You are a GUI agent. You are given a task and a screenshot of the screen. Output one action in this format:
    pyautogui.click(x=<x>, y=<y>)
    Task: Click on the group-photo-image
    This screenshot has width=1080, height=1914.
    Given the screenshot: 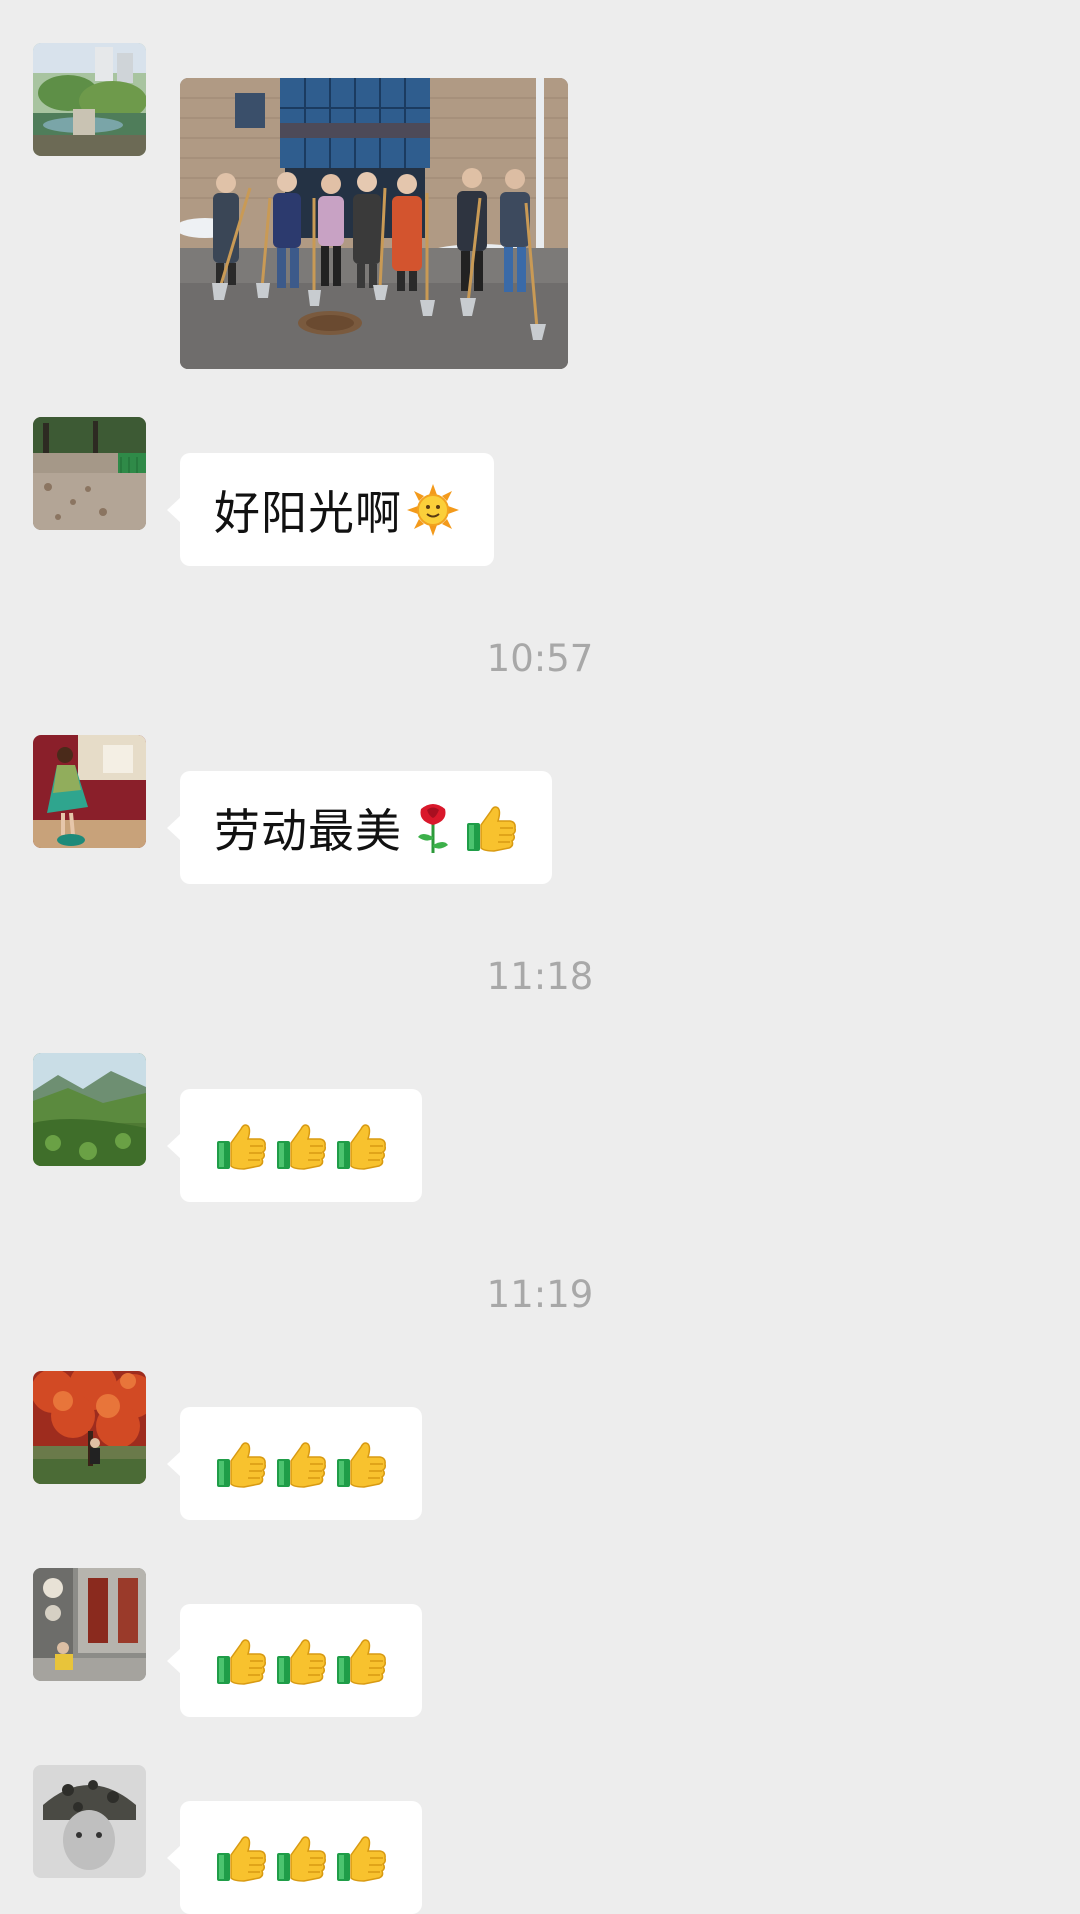 What is the action you would take?
    pyautogui.click(x=374, y=223)
    